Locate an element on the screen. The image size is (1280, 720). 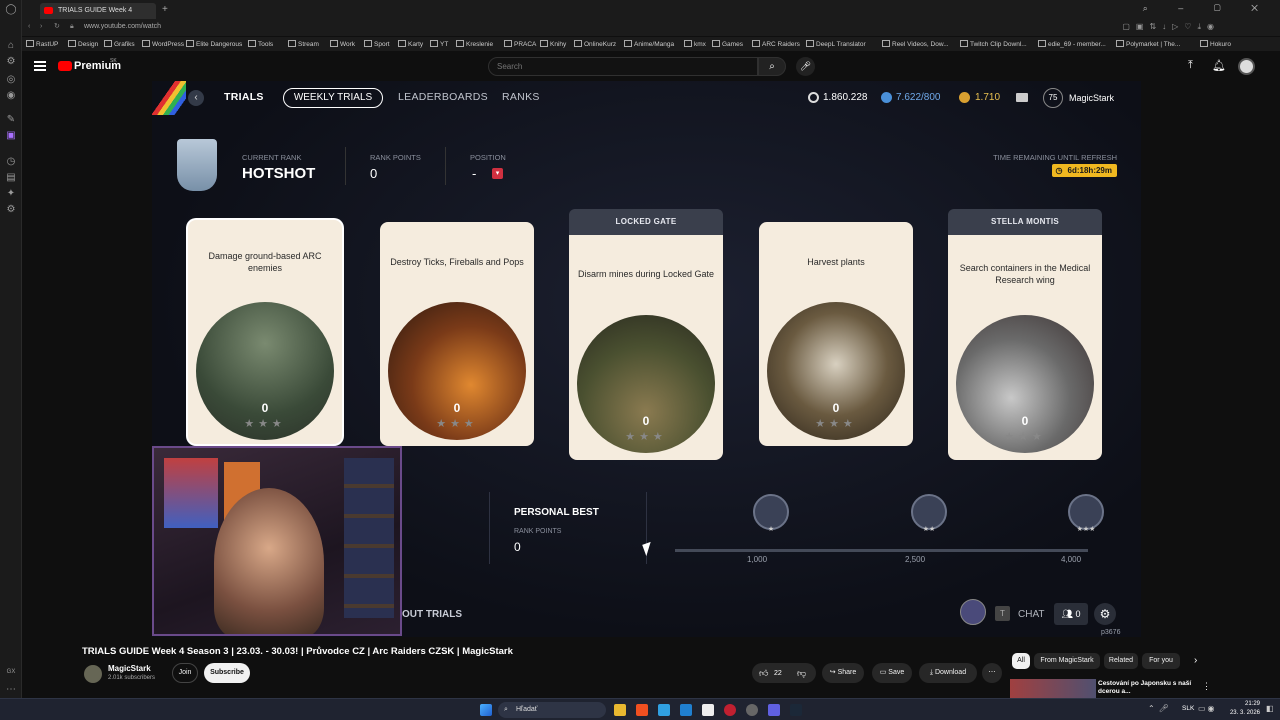
calendar-icon is located at coordinates (708, 710).